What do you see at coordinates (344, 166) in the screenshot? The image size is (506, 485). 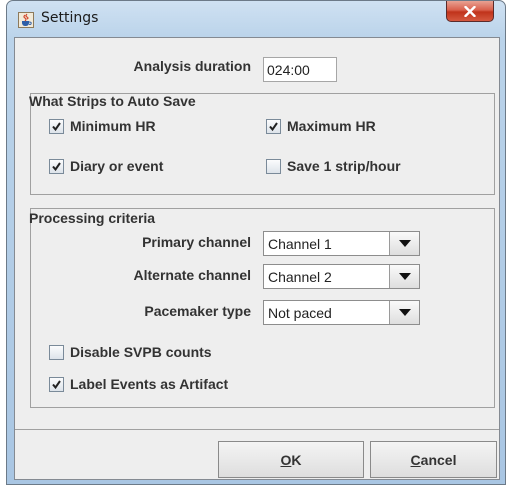 I see `save-strip-label: Save 1 strip/hour` at bounding box center [344, 166].